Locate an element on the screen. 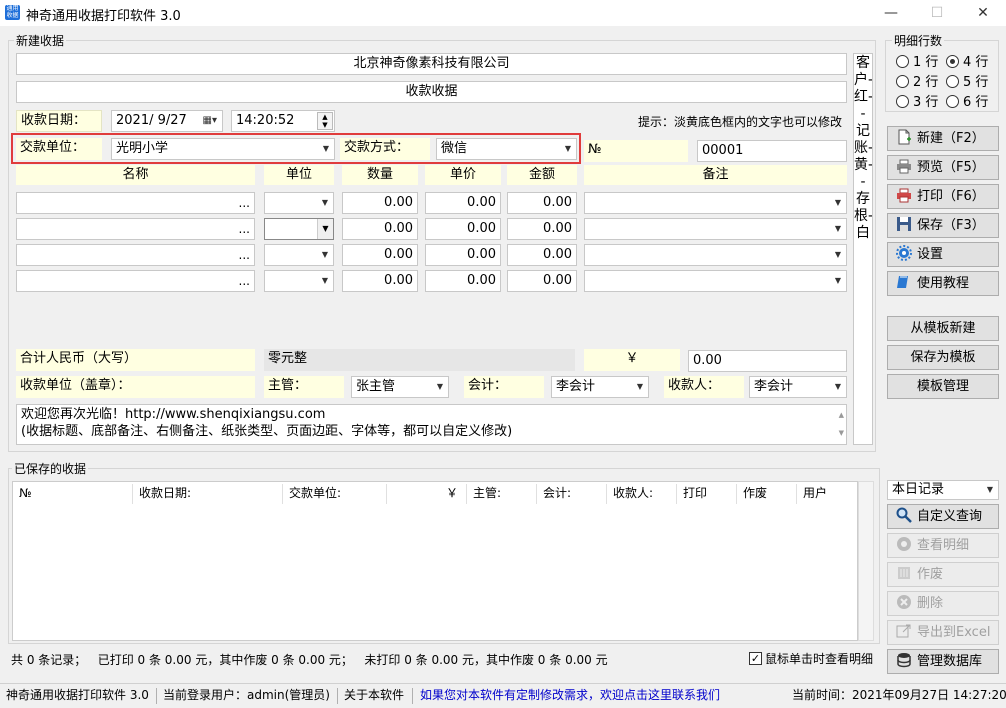 The width and height of the screenshot is (1006, 708). seal-label: 收款单位（盖章）： is located at coordinates (135, 387).